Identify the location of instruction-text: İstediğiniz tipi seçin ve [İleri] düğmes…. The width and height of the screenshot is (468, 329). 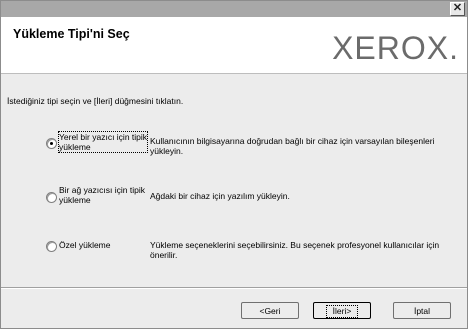
(95, 101).